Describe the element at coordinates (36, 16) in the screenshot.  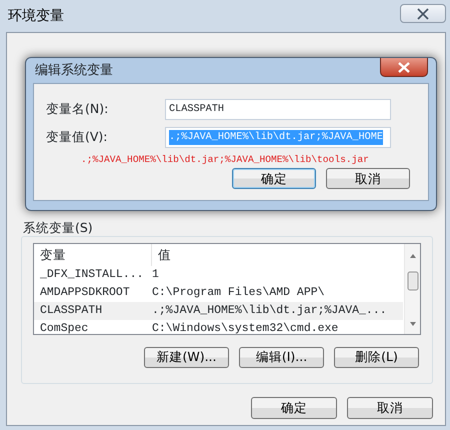
I see `window-title: 环境变量` at that location.